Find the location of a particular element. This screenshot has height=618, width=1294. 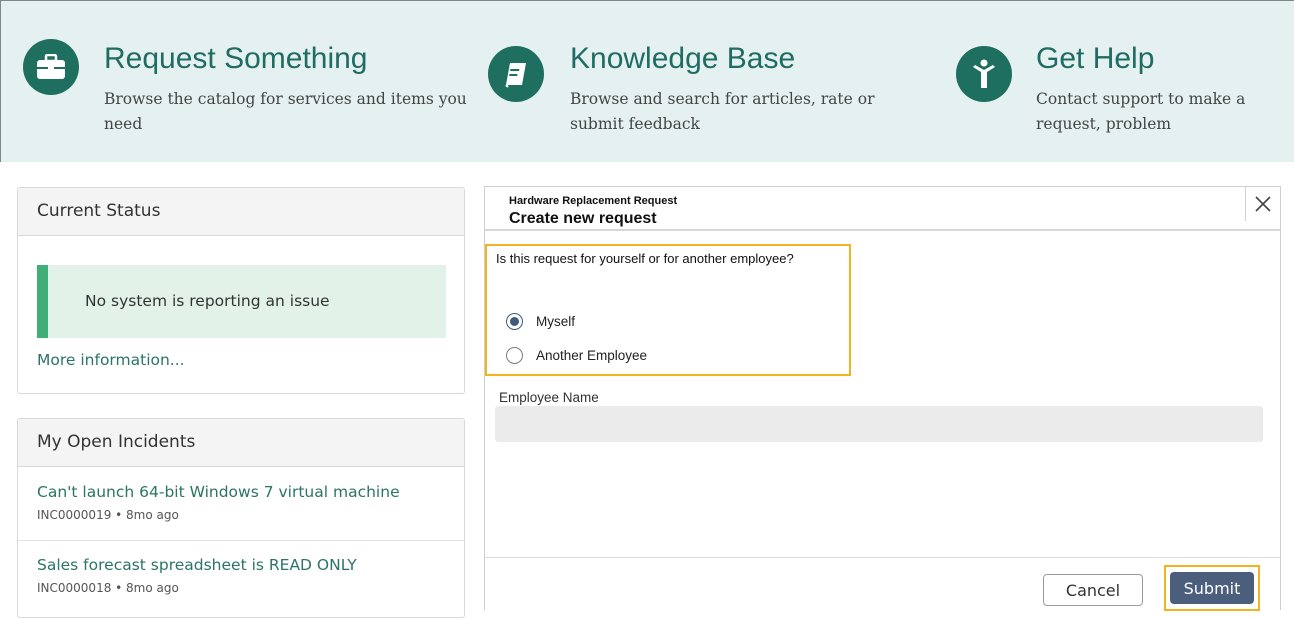

incident-link: Sales forecast spreadsheet is READ ONLY is located at coordinates (197, 565).